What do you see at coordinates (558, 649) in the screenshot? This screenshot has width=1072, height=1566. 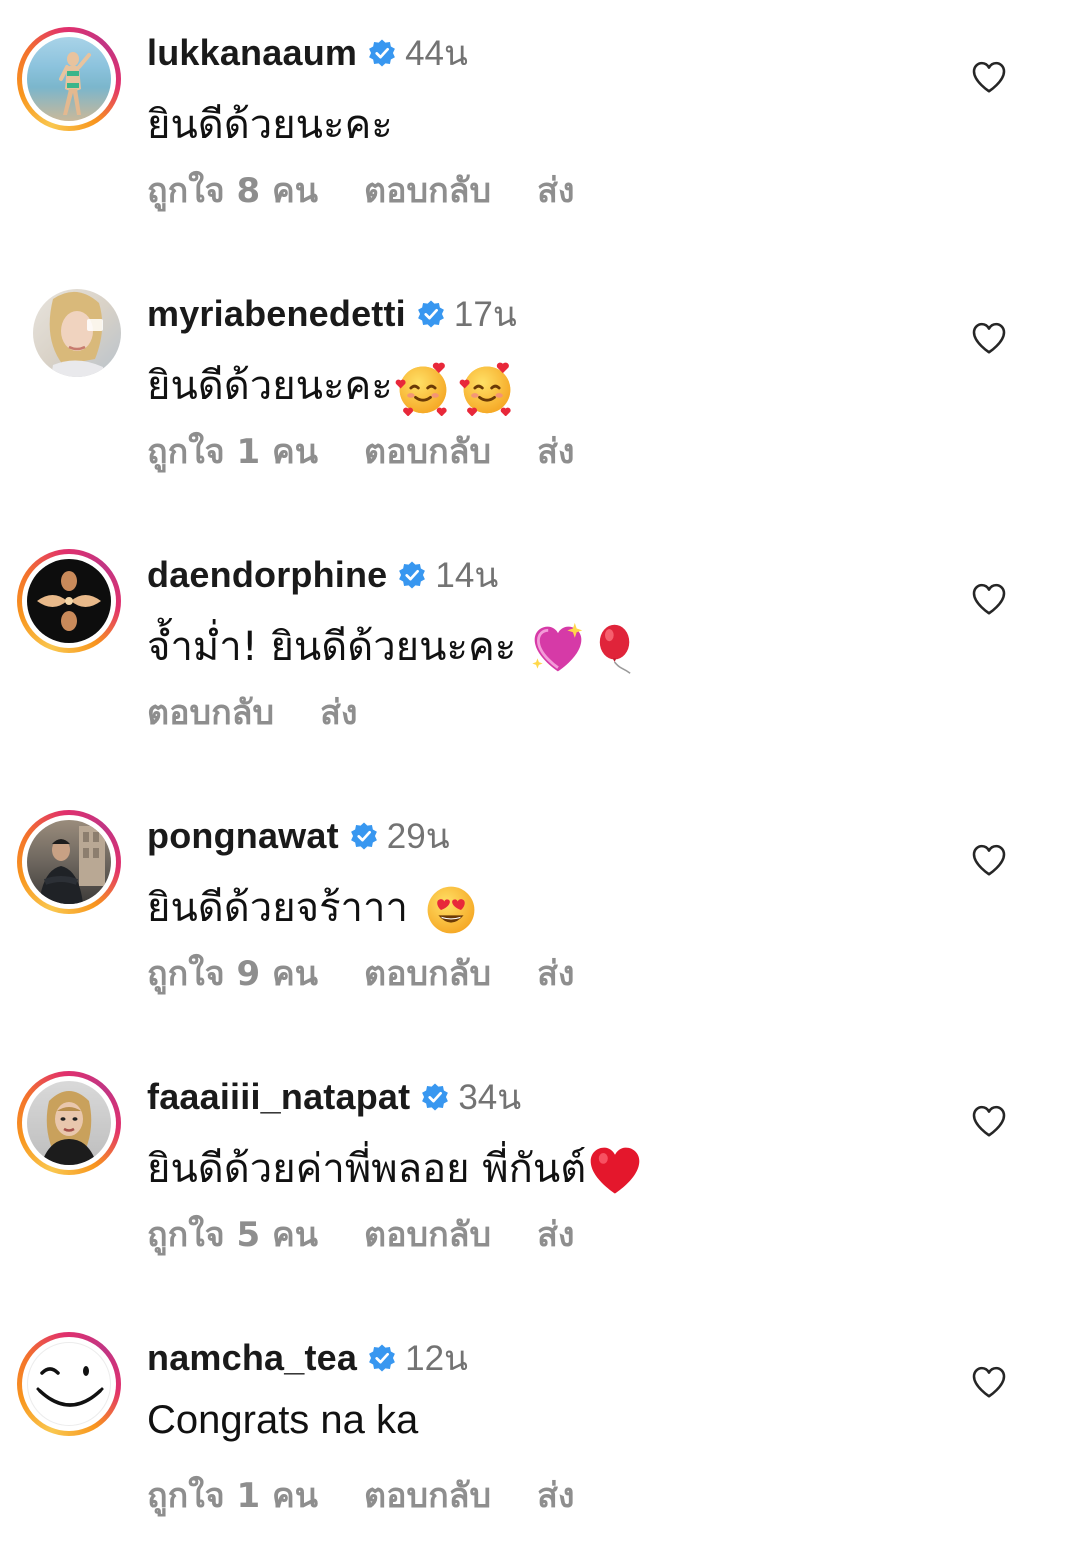 I see `sparkling-heart-icon` at bounding box center [558, 649].